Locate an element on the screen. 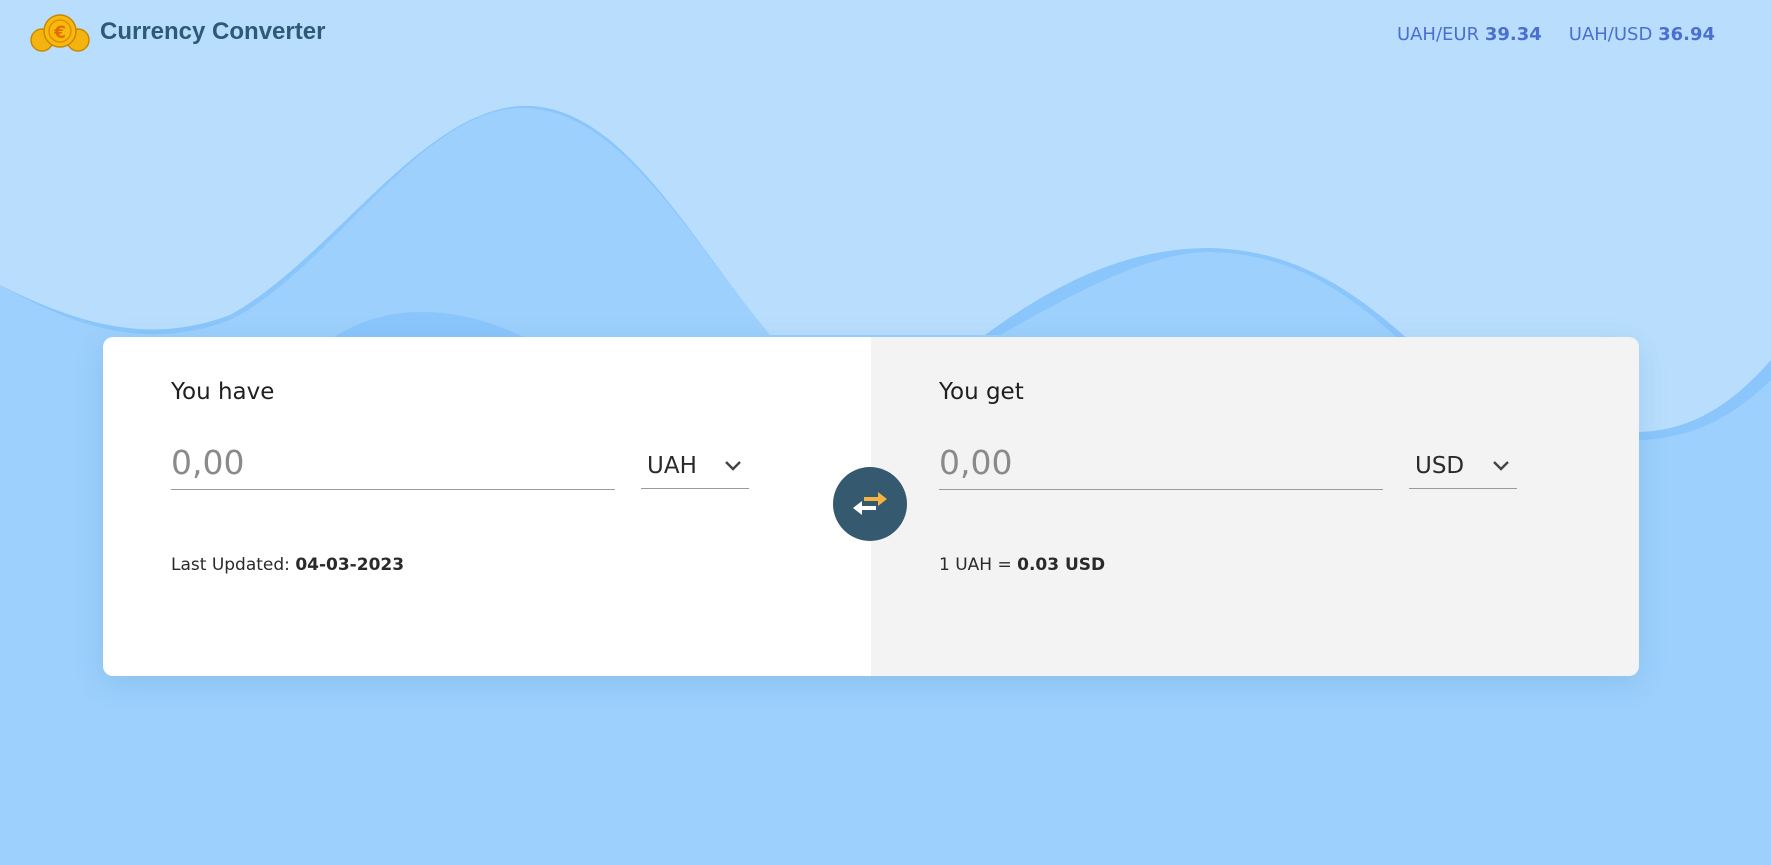  last-updated-label: Last Updated: is located at coordinates (230, 565).